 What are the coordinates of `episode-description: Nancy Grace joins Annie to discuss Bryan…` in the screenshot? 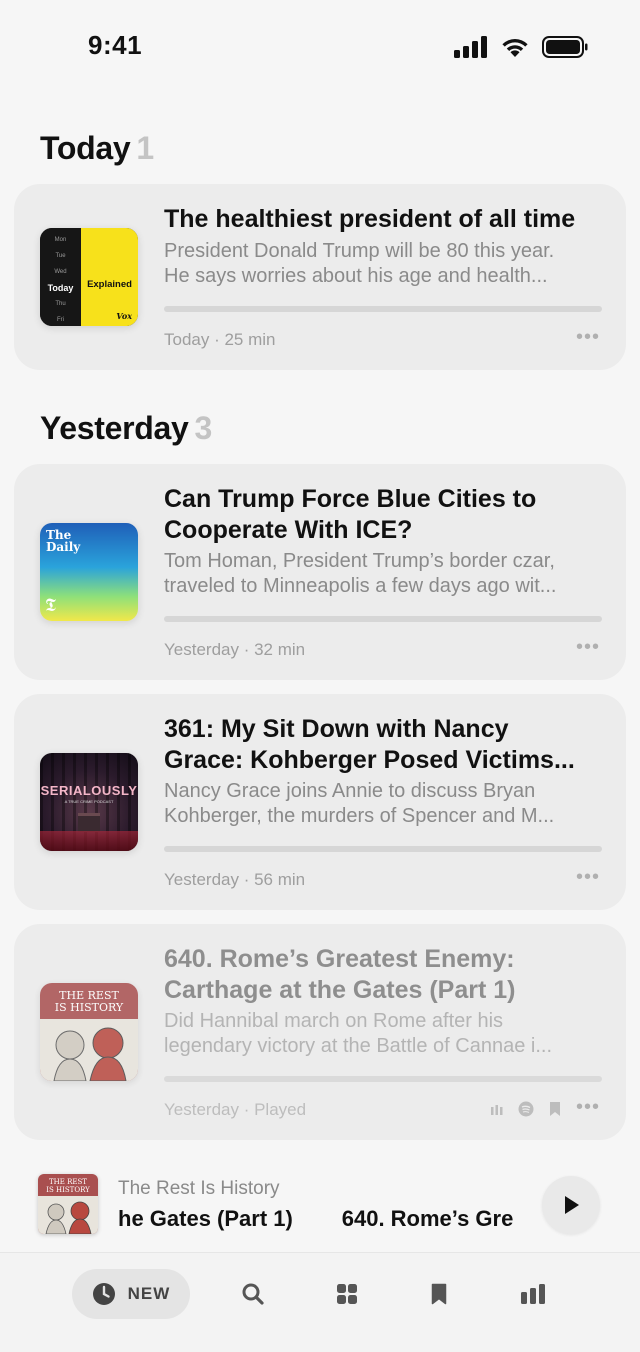 It's located at (359, 803).